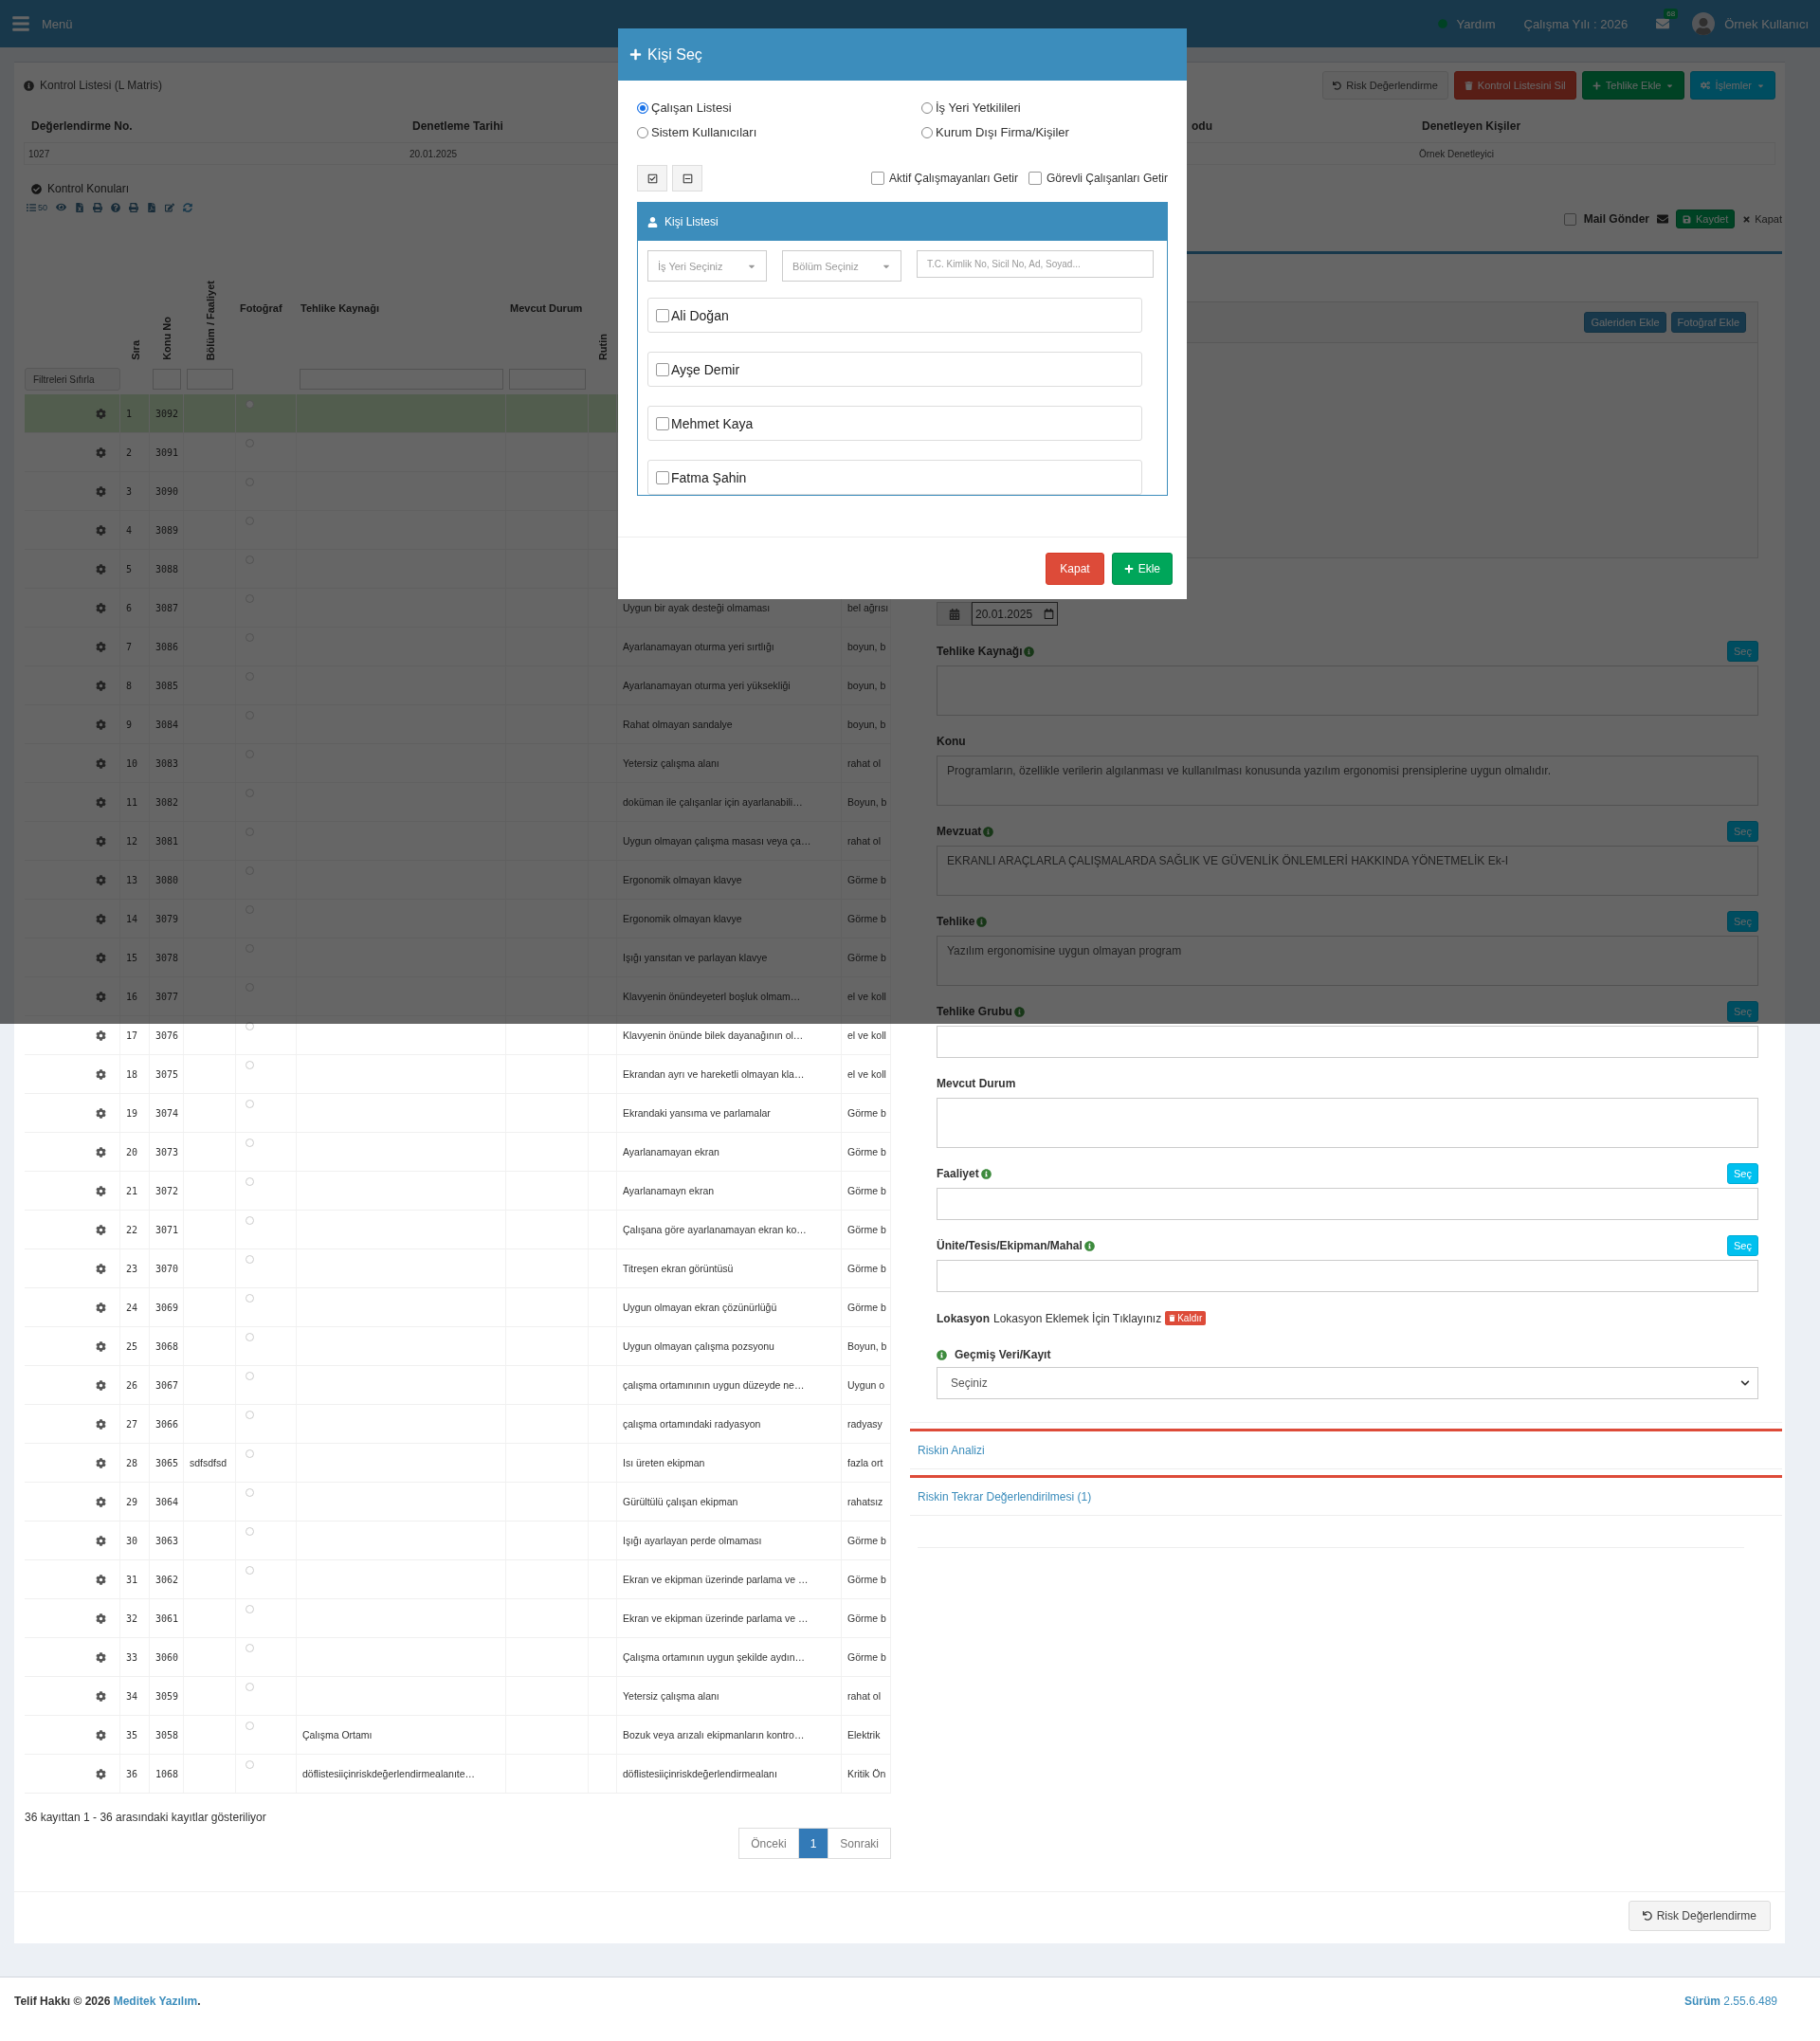 This screenshot has height=2041, width=1820. Describe the element at coordinates (458, 685) in the screenshot. I see `table-row: 8 3085 Ayarlanamayan oturma yeri yüksekliği boyun, b` at that location.